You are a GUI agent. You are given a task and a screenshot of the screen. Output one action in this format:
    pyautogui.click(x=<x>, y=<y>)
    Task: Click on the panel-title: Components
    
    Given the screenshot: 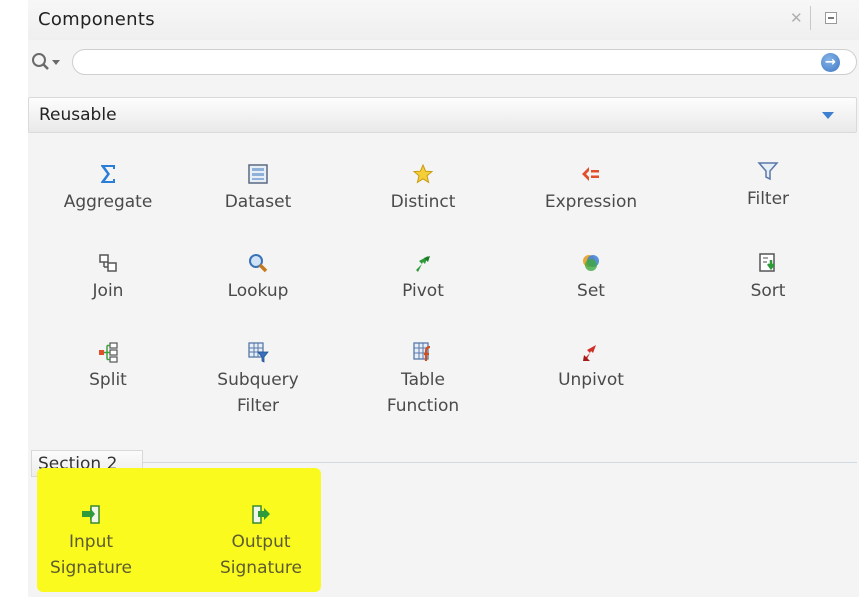 What is the action you would take?
    pyautogui.click(x=96, y=19)
    